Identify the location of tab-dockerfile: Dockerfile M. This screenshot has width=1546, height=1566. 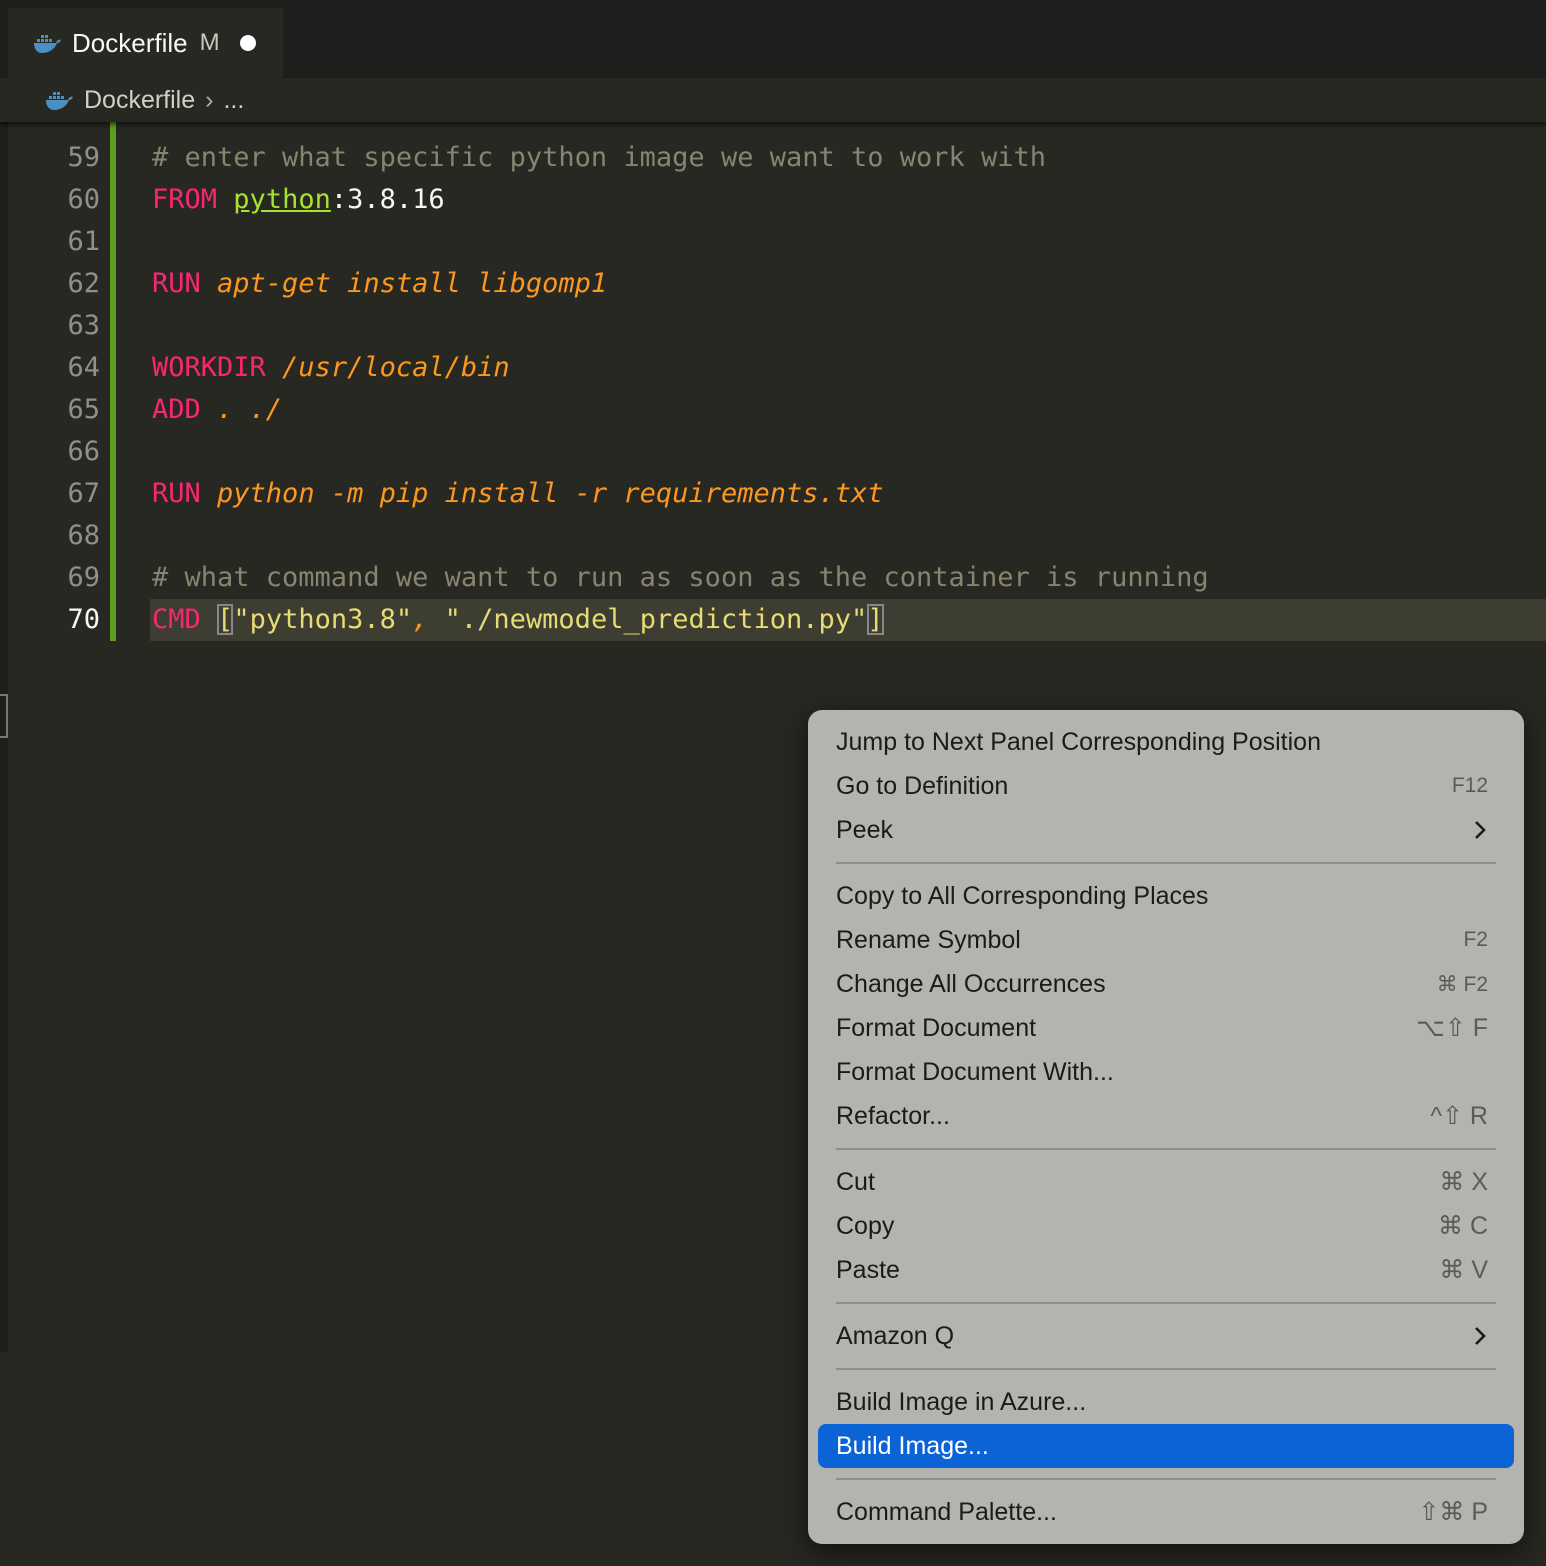
(145, 43).